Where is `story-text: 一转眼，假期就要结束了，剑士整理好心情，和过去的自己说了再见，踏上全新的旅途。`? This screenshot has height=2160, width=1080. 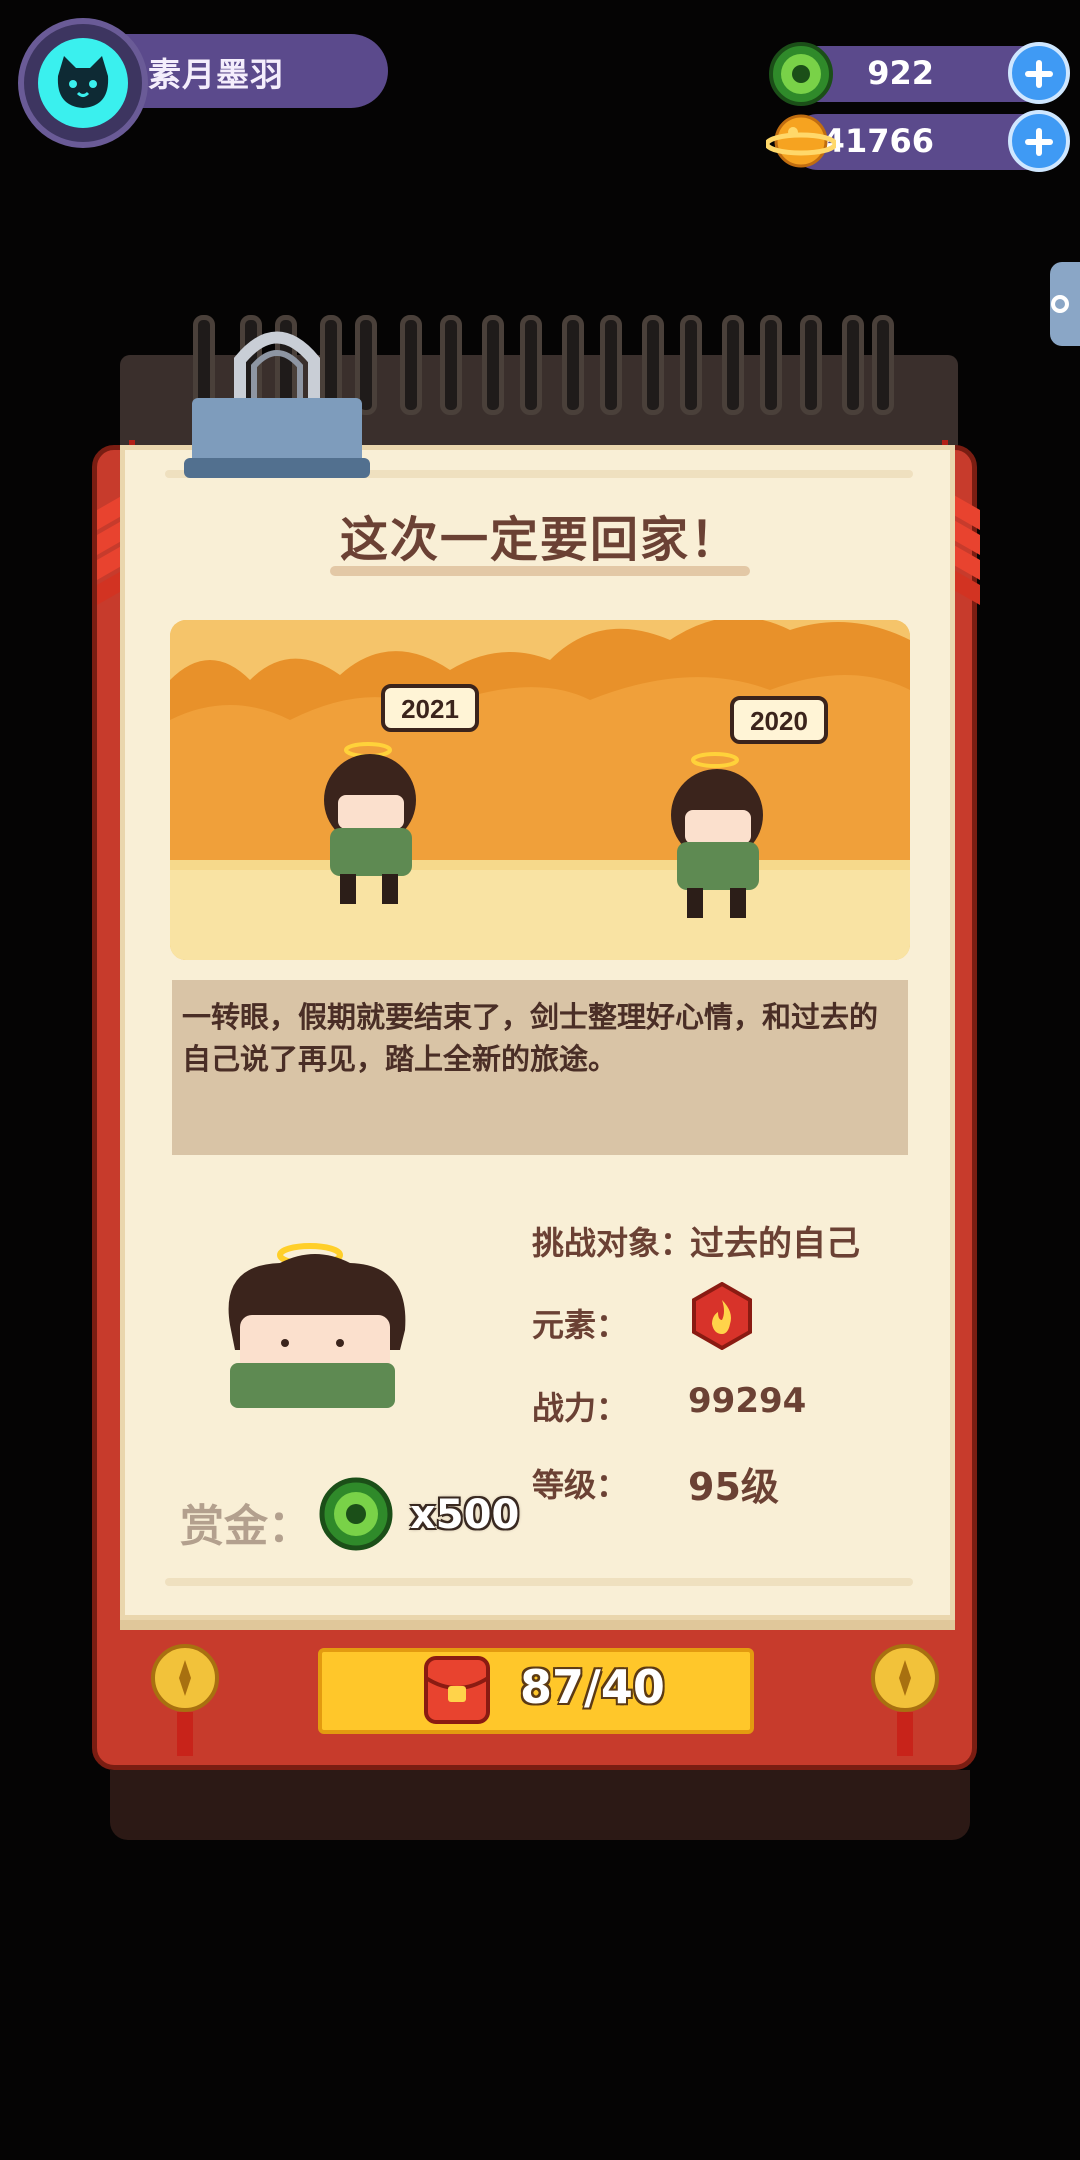
story-text: 一转眼，假期就要结束了，剑士整理好心情，和过去的自己说了再见，踏上全新的旅途。 is located at coordinates (530, 1038).